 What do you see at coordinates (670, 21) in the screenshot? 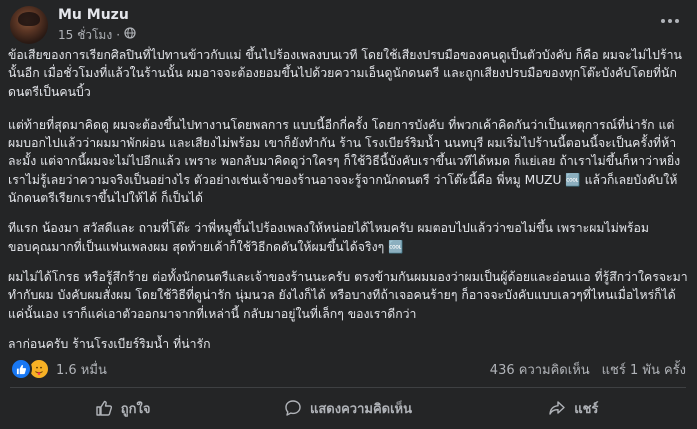
I see `more-options-icon` at bounding box center [670, 21].